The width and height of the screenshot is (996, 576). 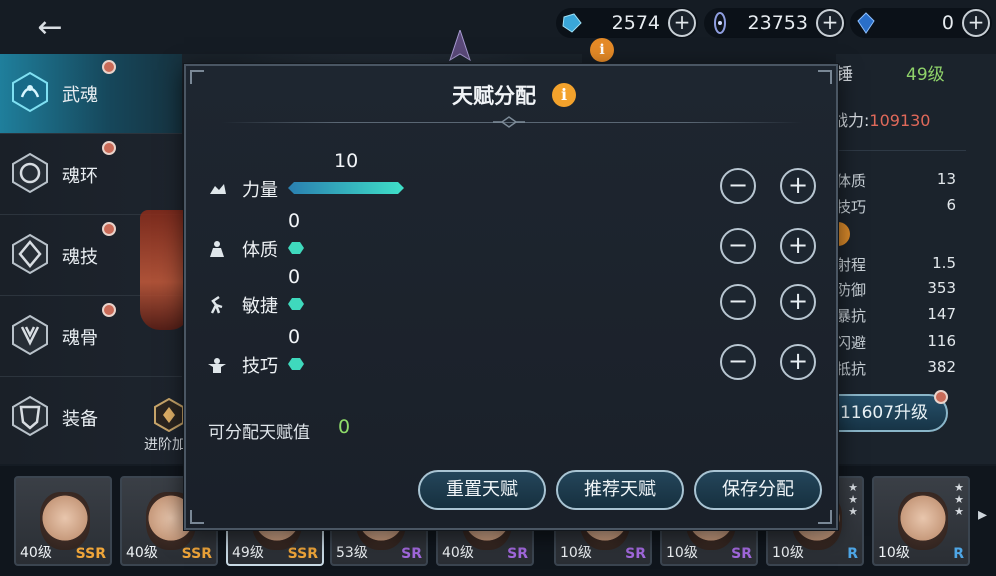 I want to click on spirit-value: 23753, so click(x=777, y=23).